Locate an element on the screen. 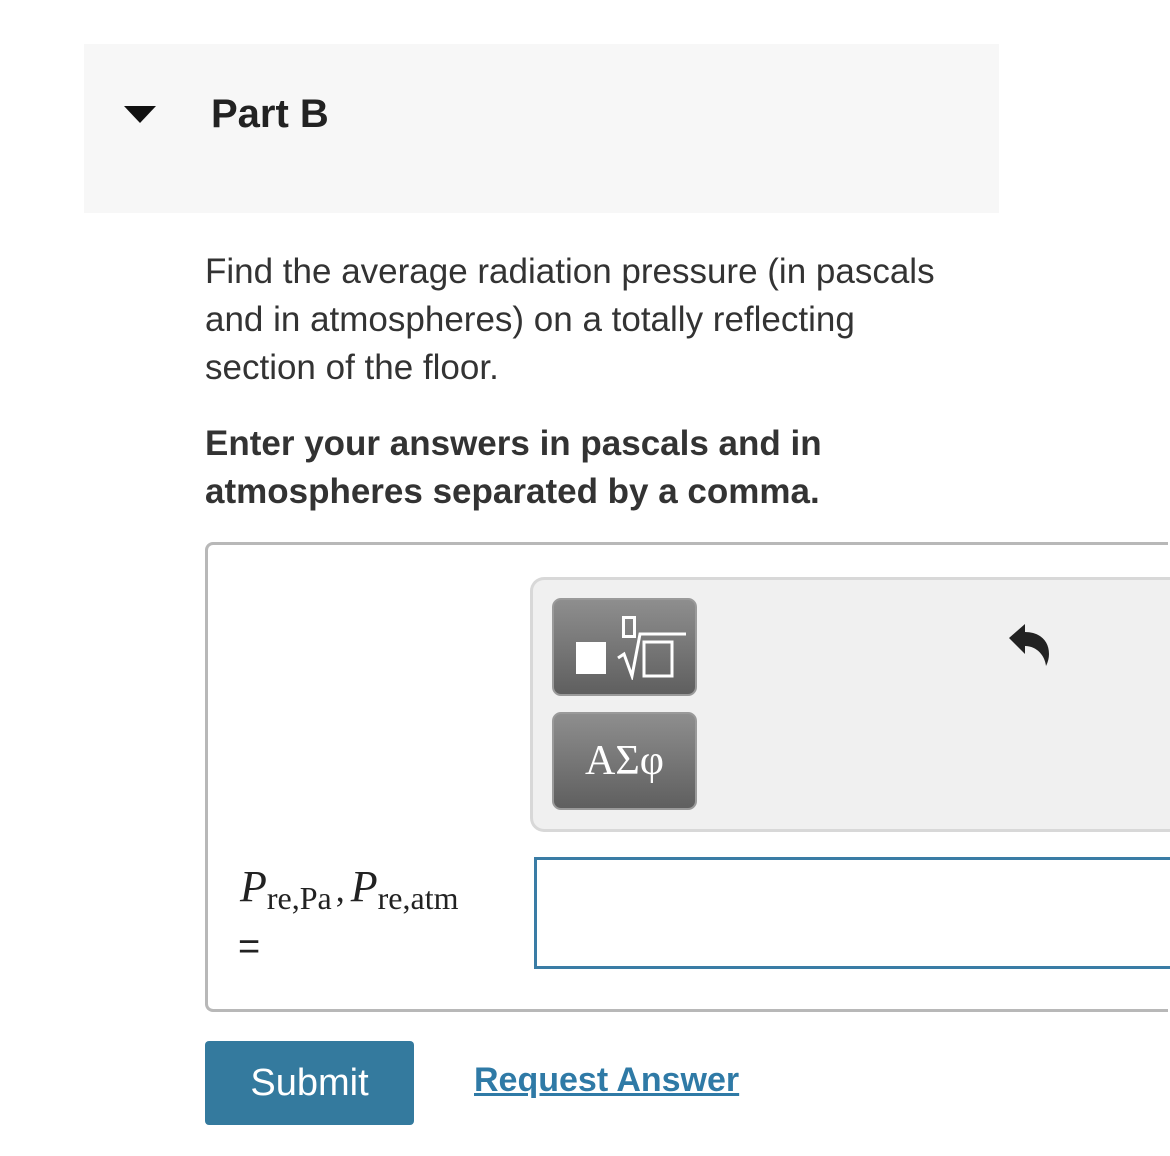 Image resolution: width=1170 pixels, height=1156 pixels. square-root-icon is located at coordinates (651, 656).